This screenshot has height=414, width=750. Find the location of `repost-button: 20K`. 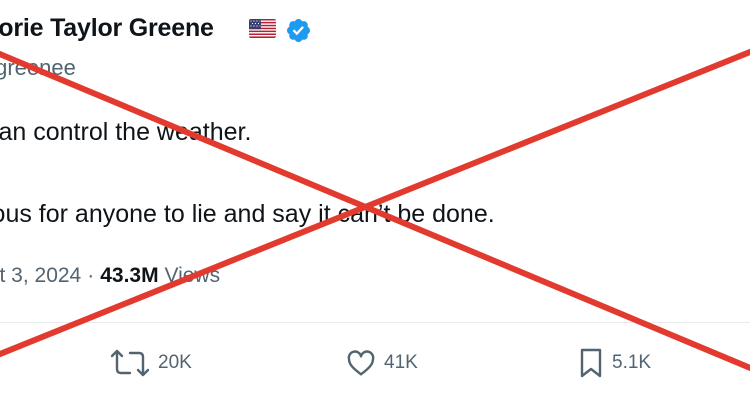

repost-button: 20K is located at coordinates (150, 363).